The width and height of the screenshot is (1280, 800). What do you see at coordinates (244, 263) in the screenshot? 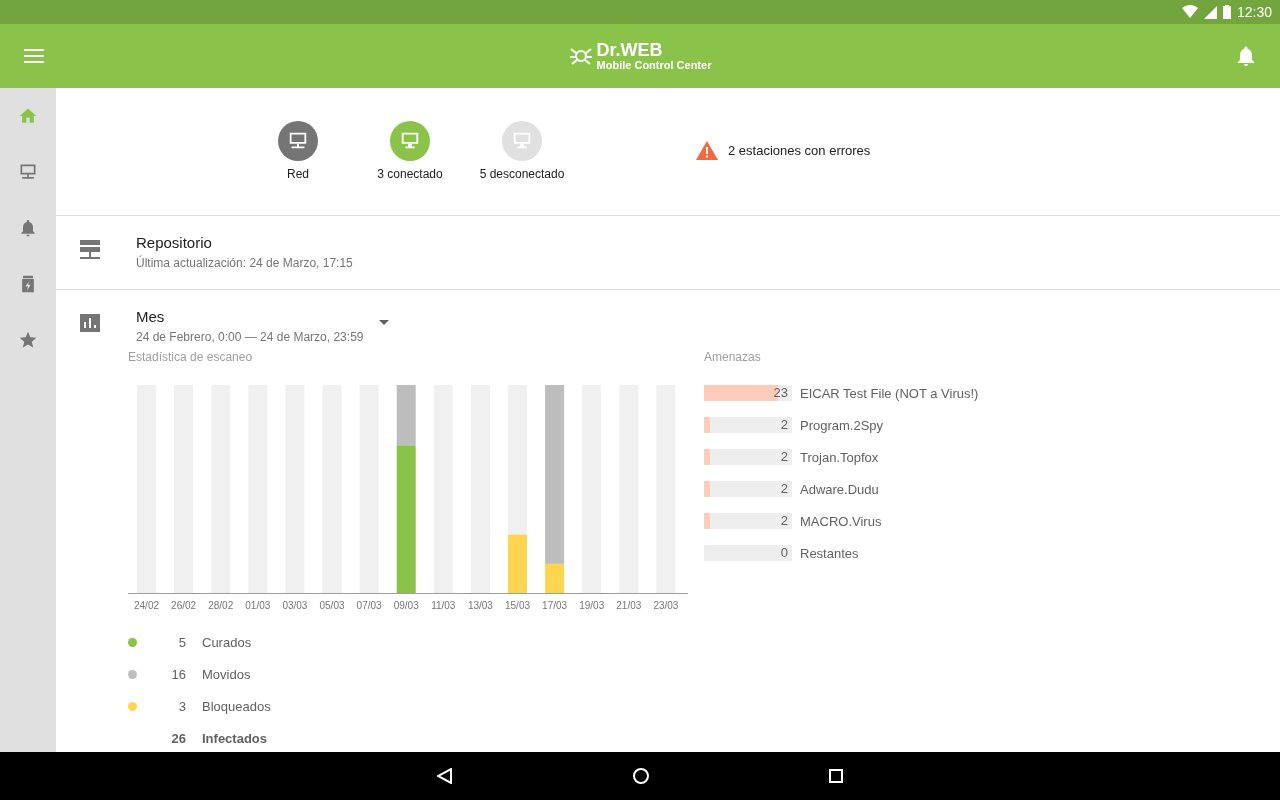
I see `repository-update-time: Última actualización: 24 de Marzo, 17:15` at bounding box center [244, 263].